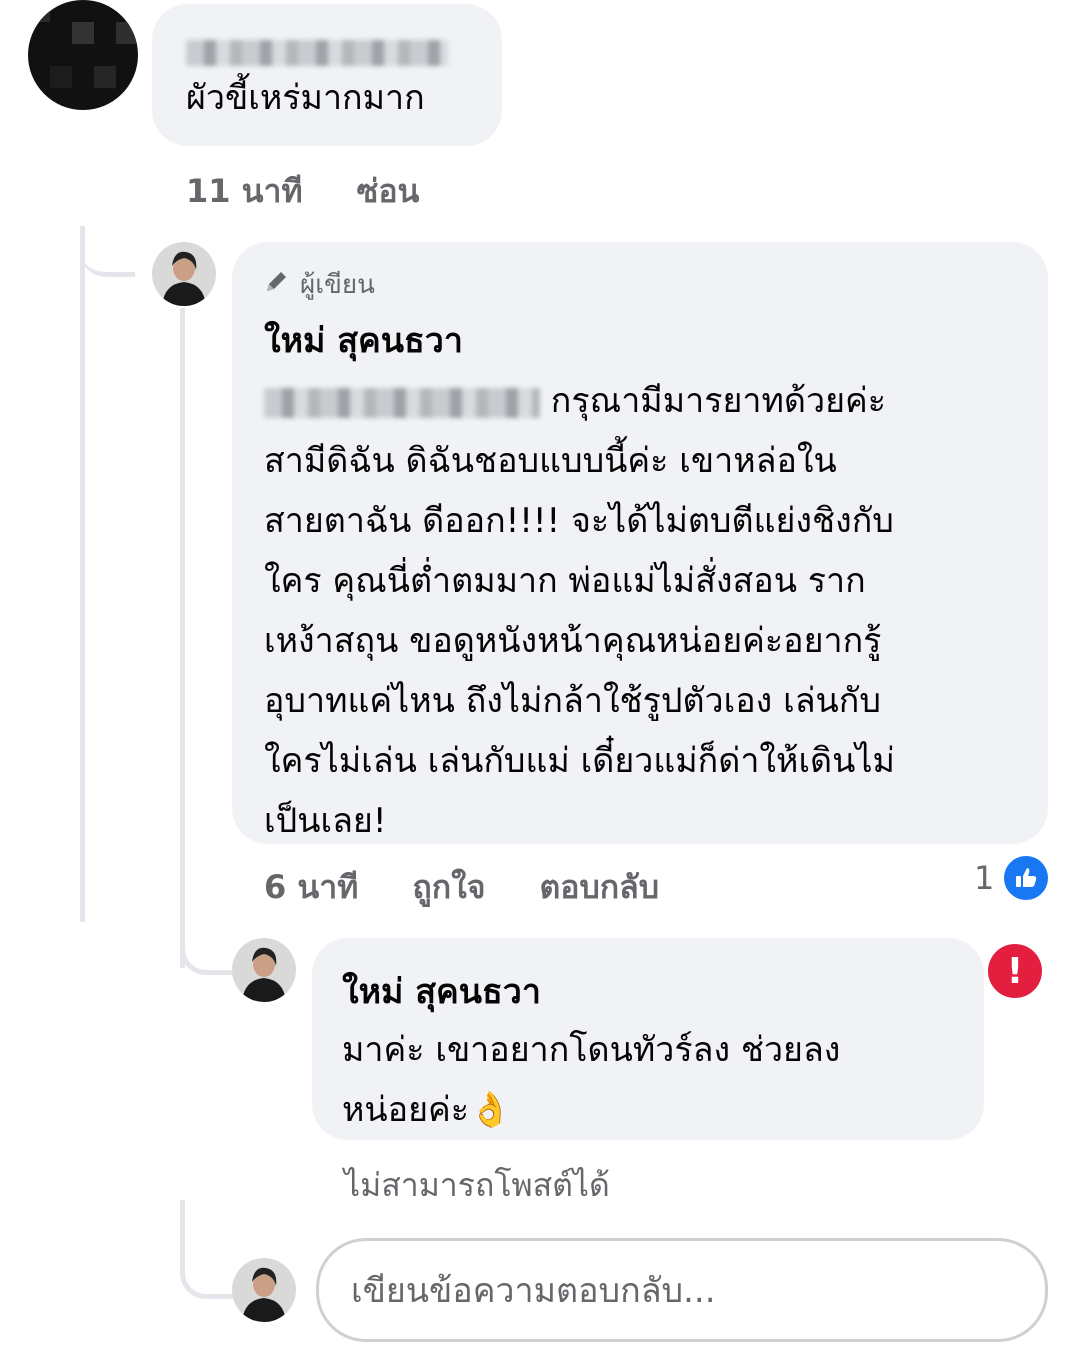 The image size is (1080, 1350). What do you see at coordinates (641, 284) in the screenshot?
I see `author-badge: ผู้เขียน` at bounding box center [641, 284].